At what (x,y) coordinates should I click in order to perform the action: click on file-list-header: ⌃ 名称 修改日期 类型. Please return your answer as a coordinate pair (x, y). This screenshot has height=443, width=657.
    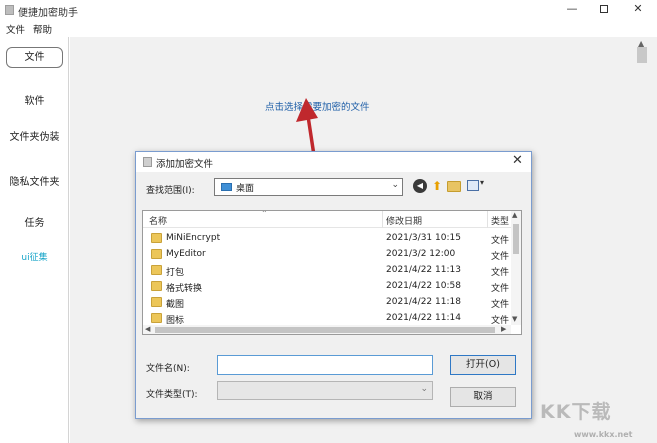
    Looking at the image, I should click on (332, 219).